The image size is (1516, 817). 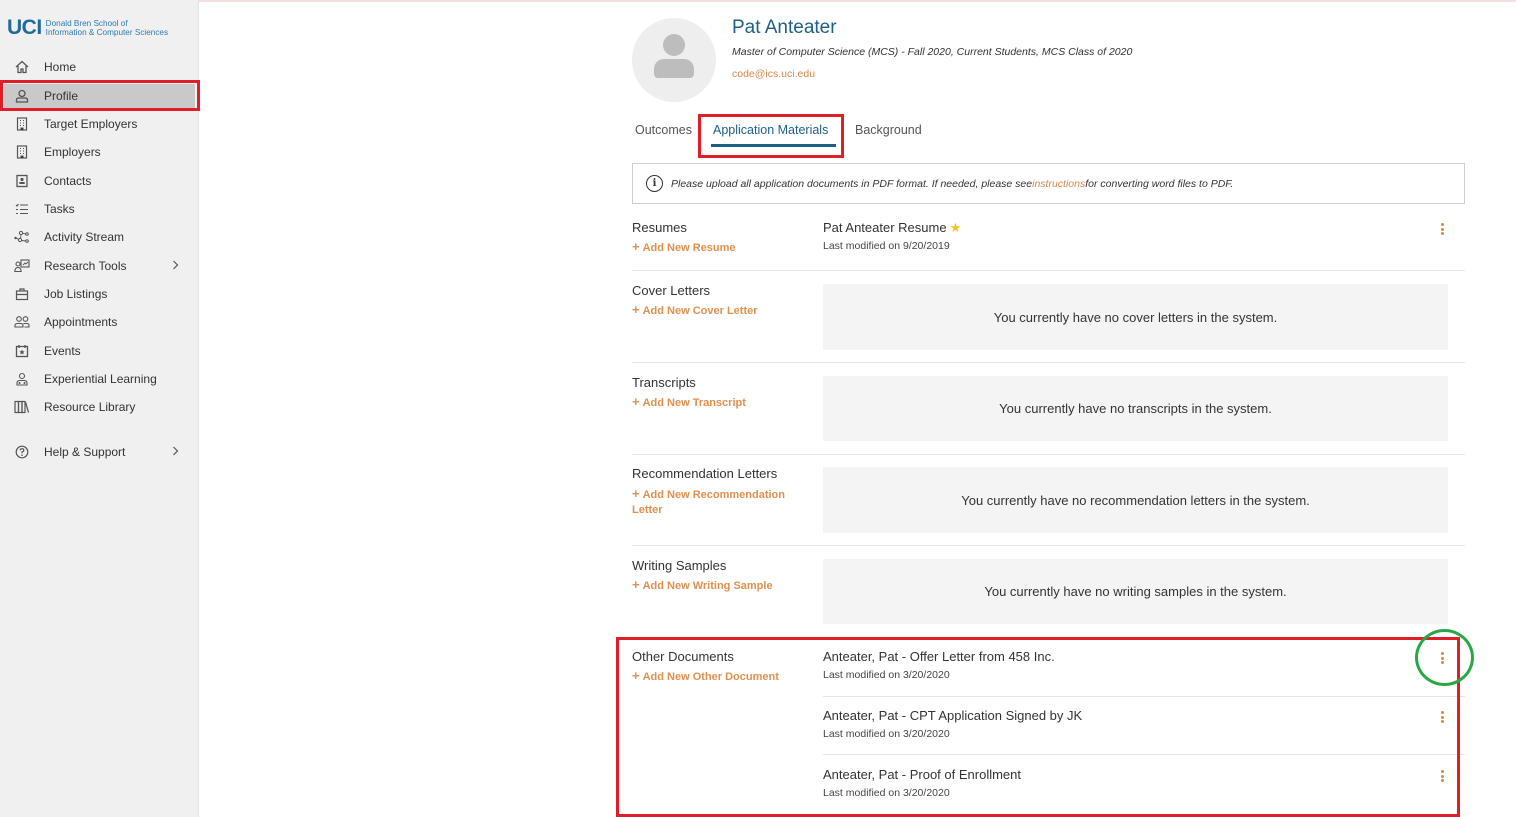 What do you see at coordinates (700, 311) in the screenshot?
I see `add-label: Add New Cover Letter` at bounding box center [700, 311].